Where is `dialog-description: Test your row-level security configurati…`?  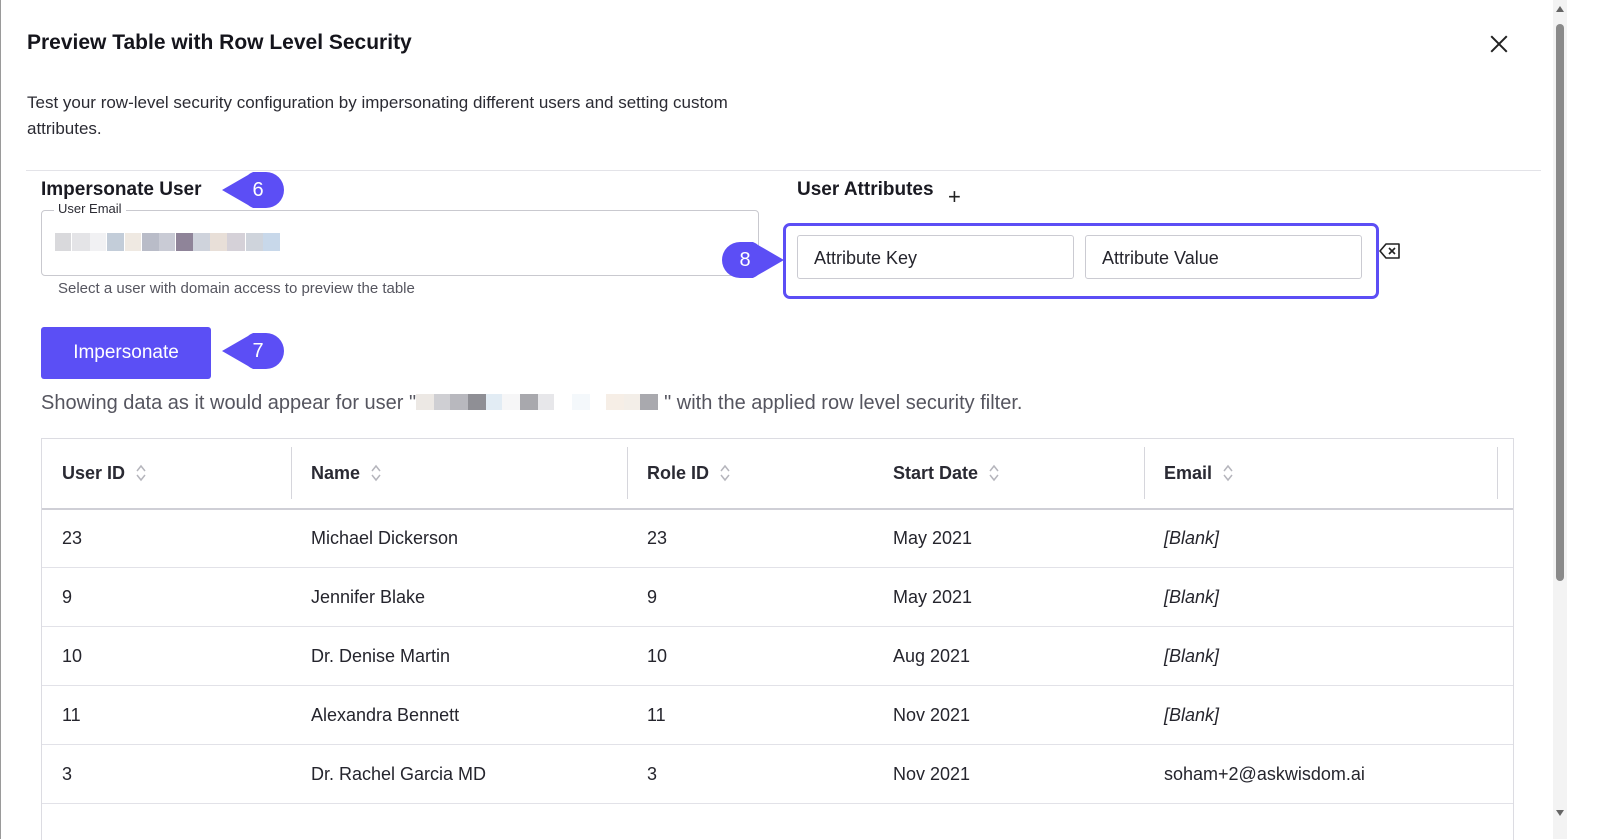
dialog-description: Test your row-level security configurati… is located at coordinates (377, 115).